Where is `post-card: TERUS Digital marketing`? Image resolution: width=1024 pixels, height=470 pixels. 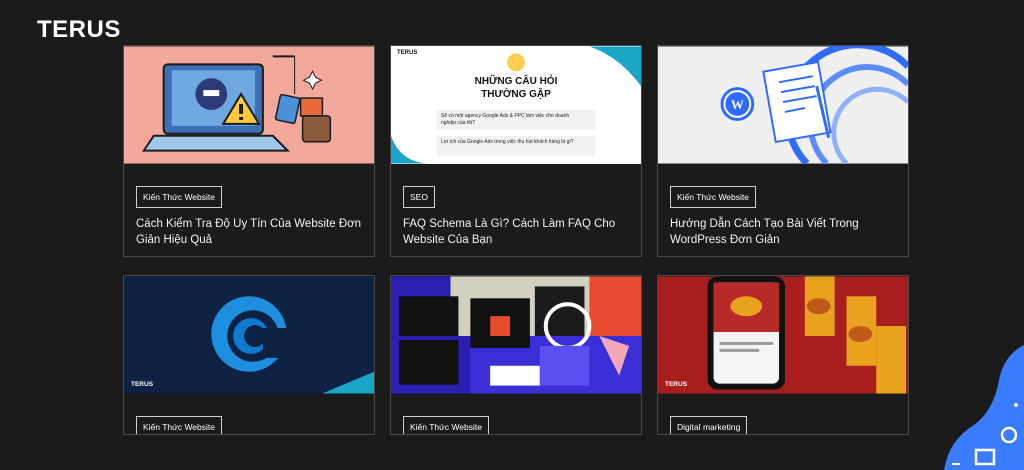 post-card: TERUS Digital marketing is located at coordinates (783, 355).